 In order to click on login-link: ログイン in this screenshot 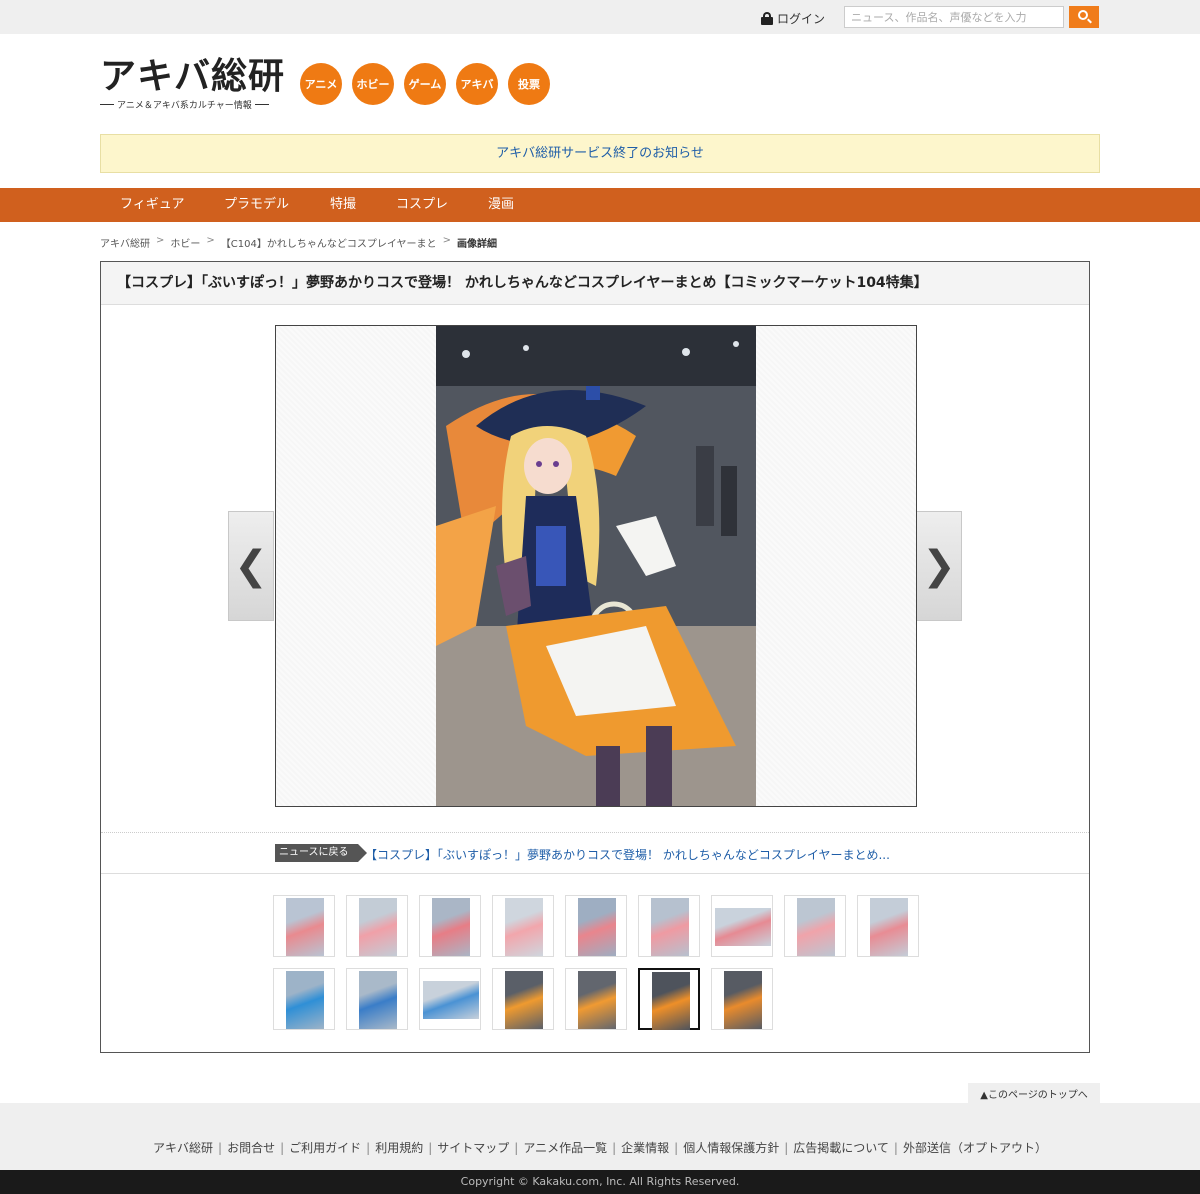, I will do `click(793, 18)`.